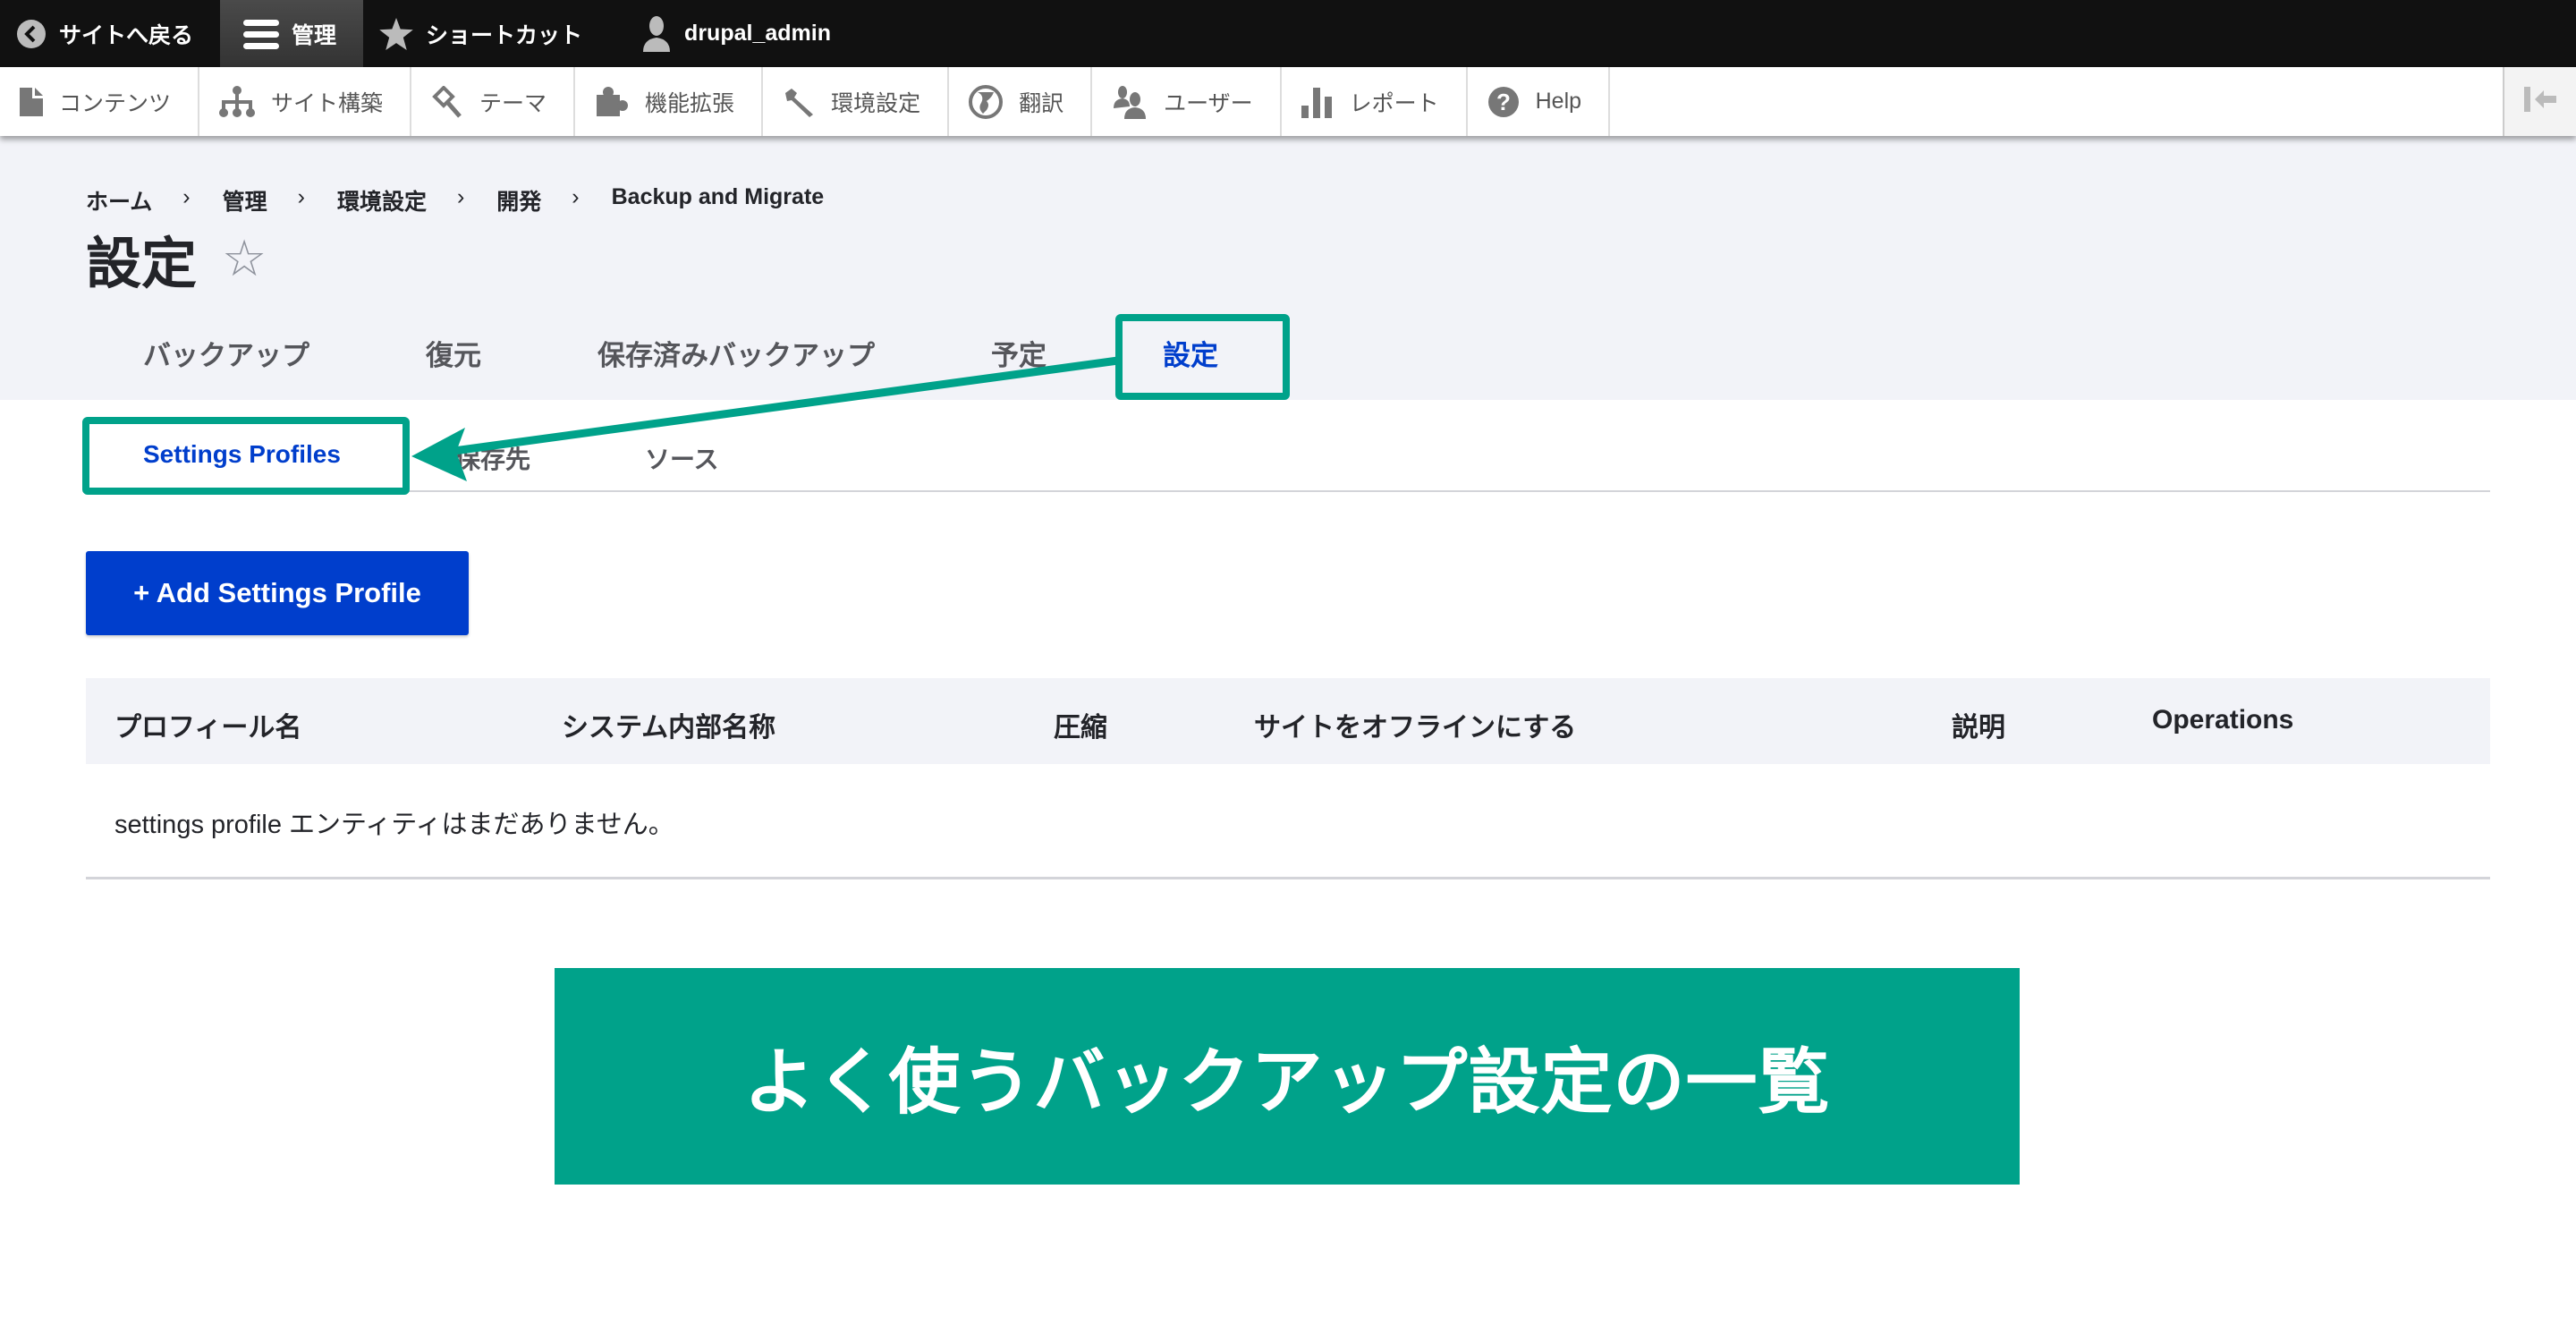 This screenshot has height=1342, width=2576. What do you see at coordinates (1394, 103) in the screenshot?
I see `tray-item-label: レポート` at bounding box center [1394, 103].